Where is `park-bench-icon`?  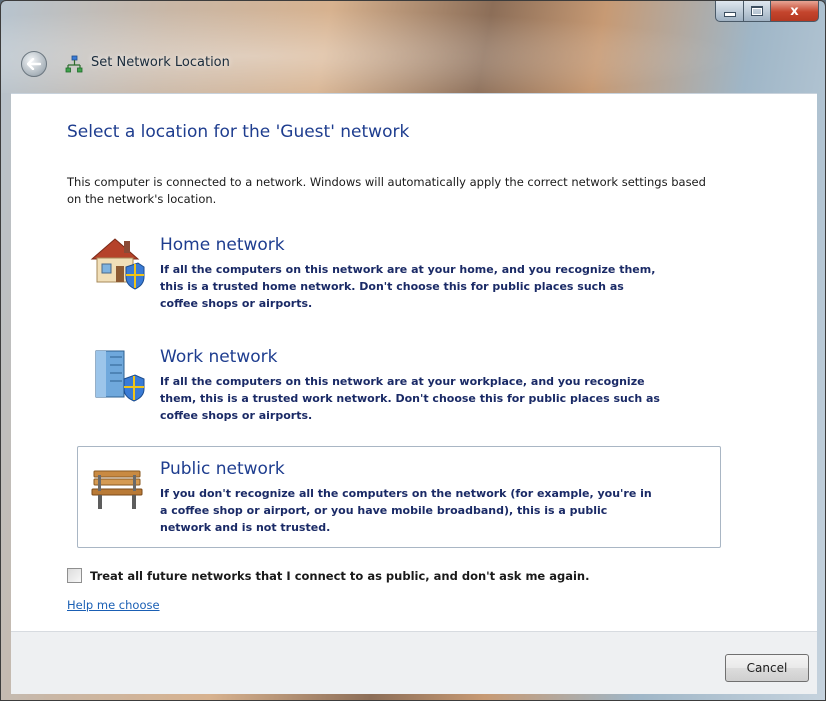 park-bench-icon is located at coordinates (117, 489).